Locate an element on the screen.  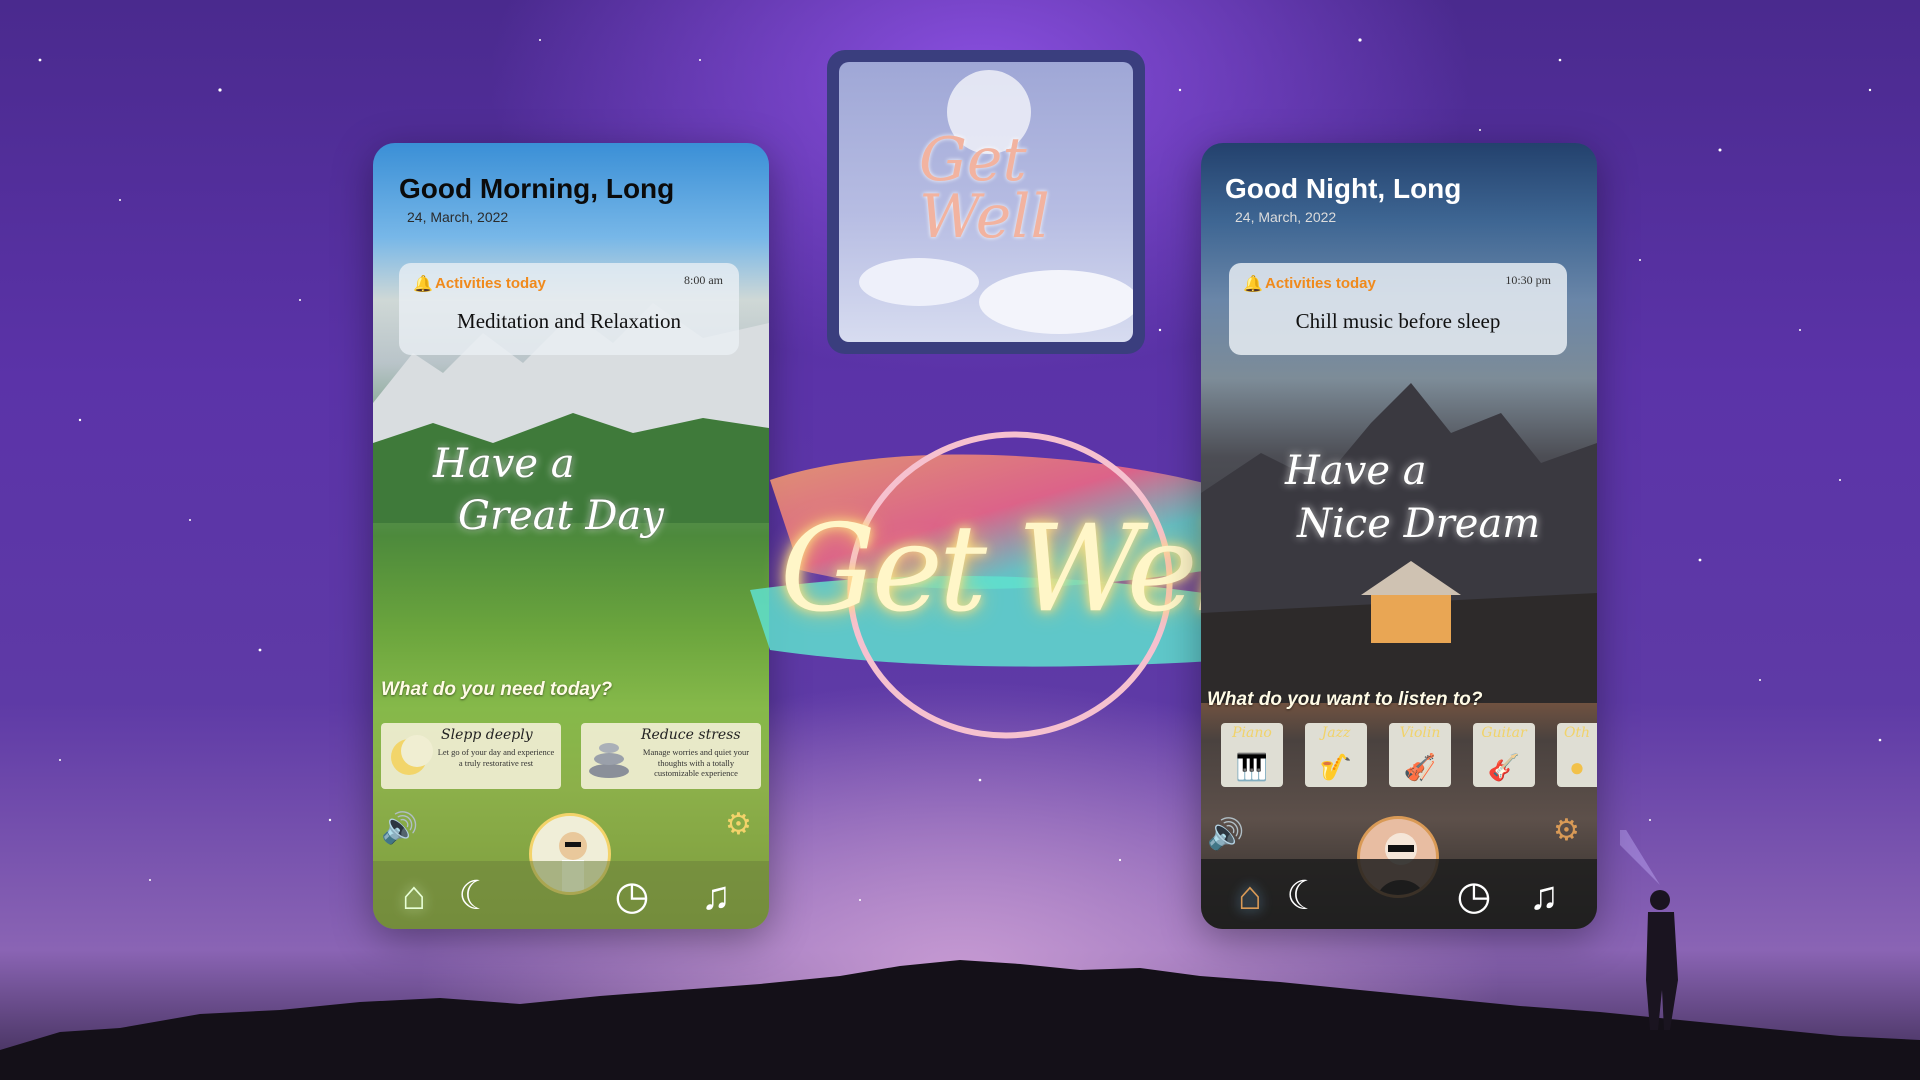
moon-icon is located at coordinates (412, 755).